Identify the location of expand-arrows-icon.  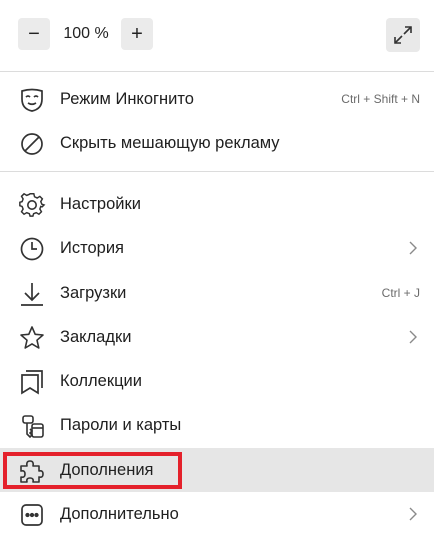
(403, 35).